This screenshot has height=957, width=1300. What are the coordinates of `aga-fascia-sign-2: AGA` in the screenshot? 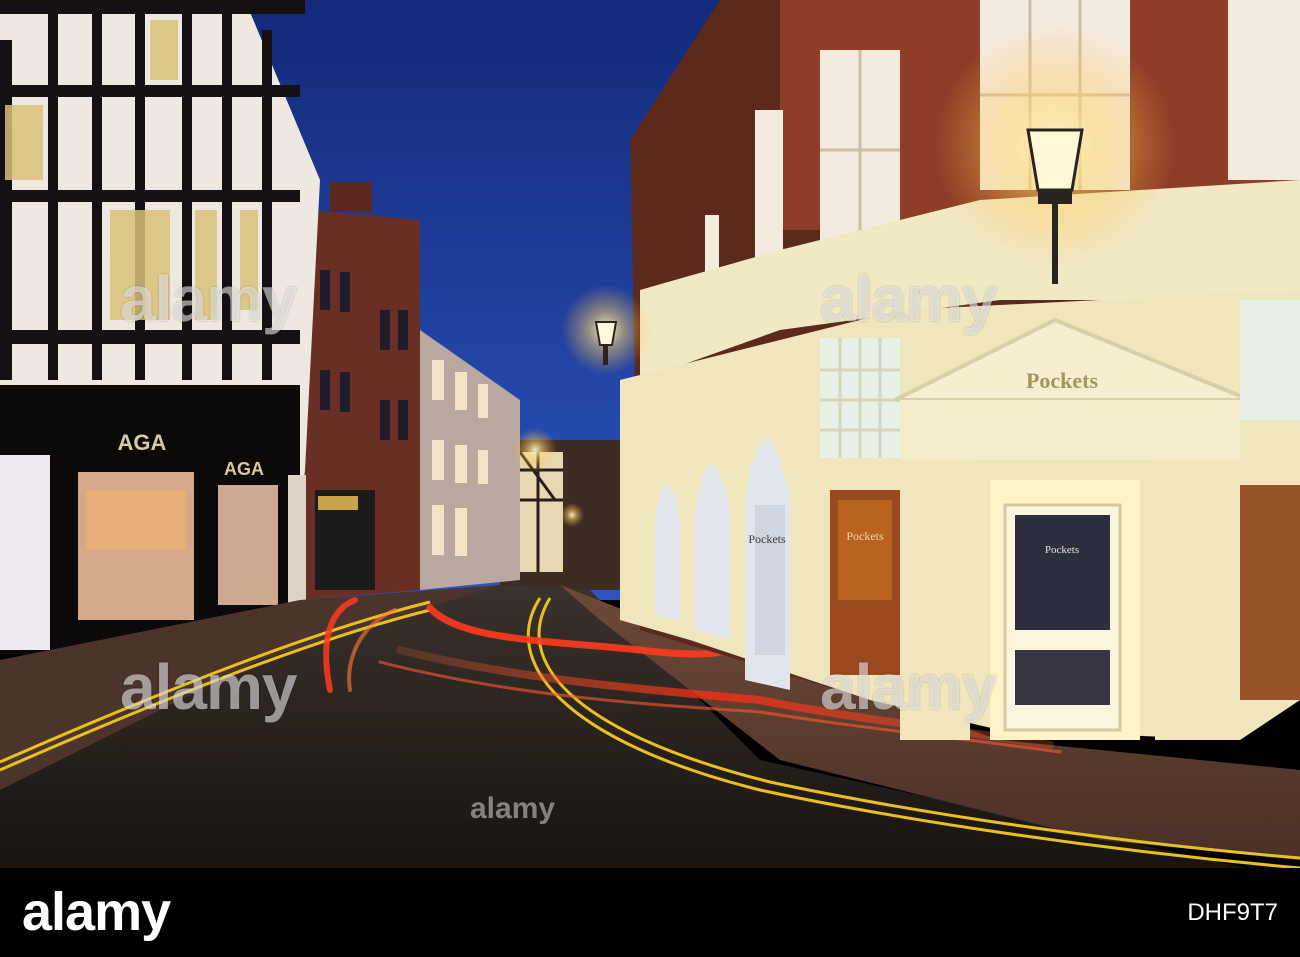 It's located at (244, 469).